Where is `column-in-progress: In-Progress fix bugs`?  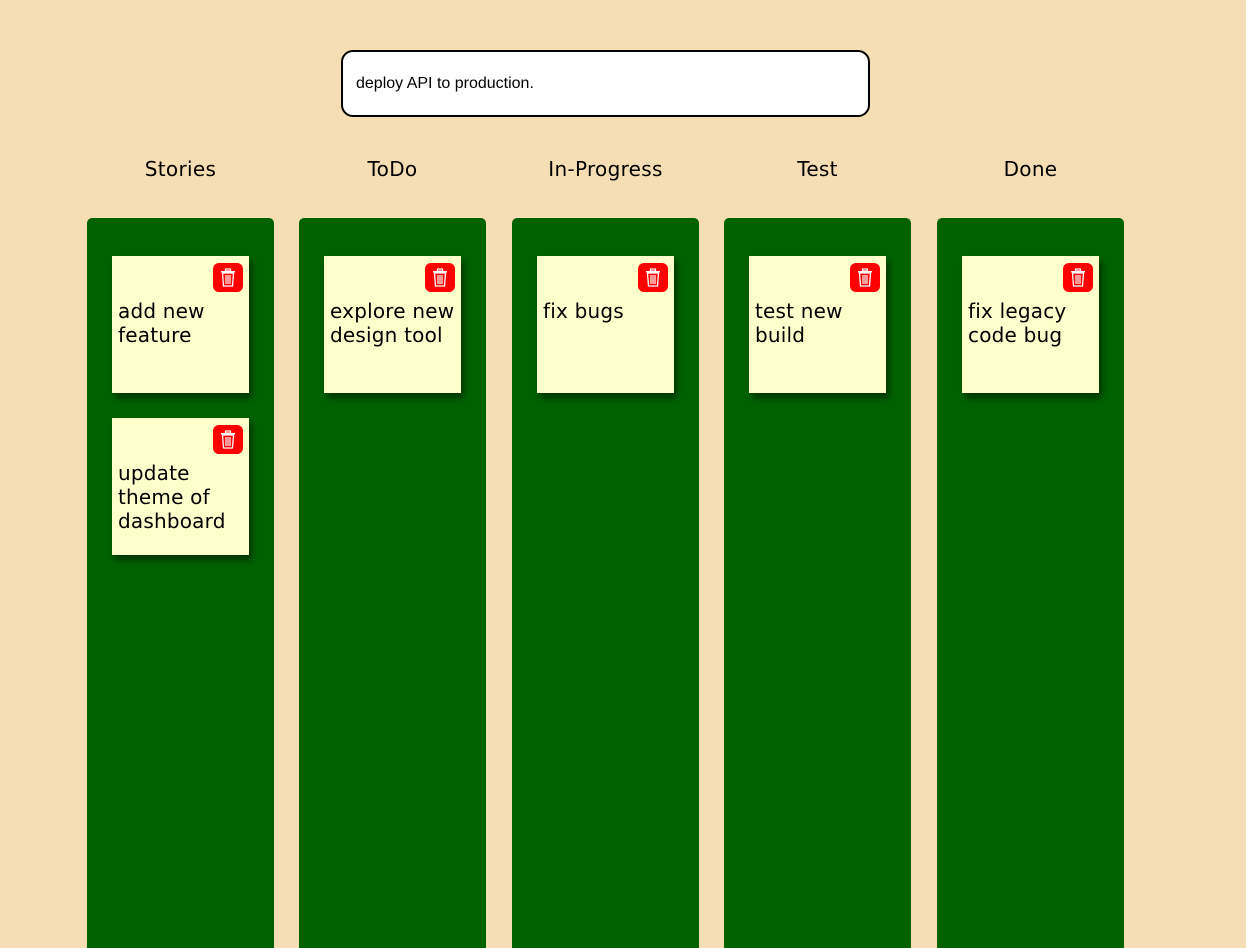
column-in-progress: In-Progress fix bugs is located at coordinates (605, 549).